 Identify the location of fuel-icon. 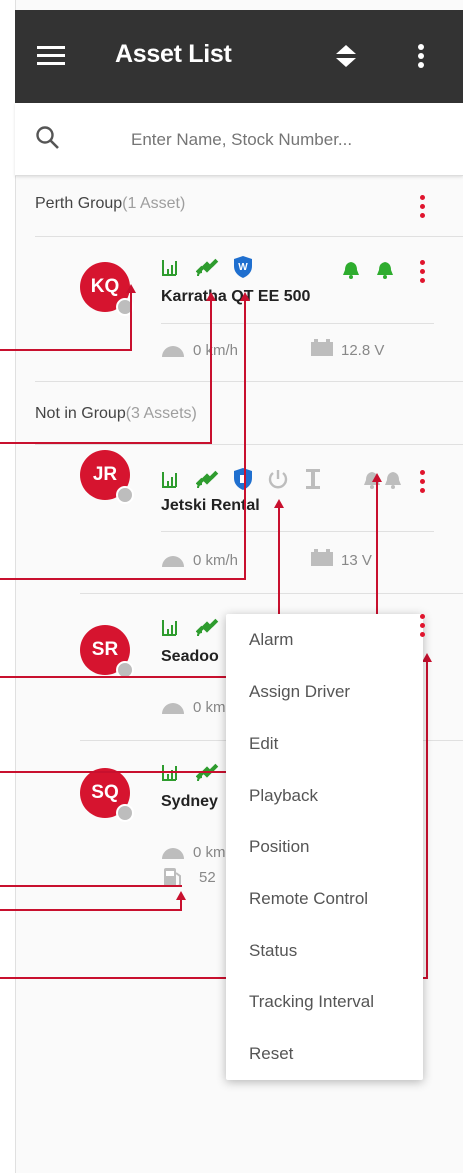
(173, 879).